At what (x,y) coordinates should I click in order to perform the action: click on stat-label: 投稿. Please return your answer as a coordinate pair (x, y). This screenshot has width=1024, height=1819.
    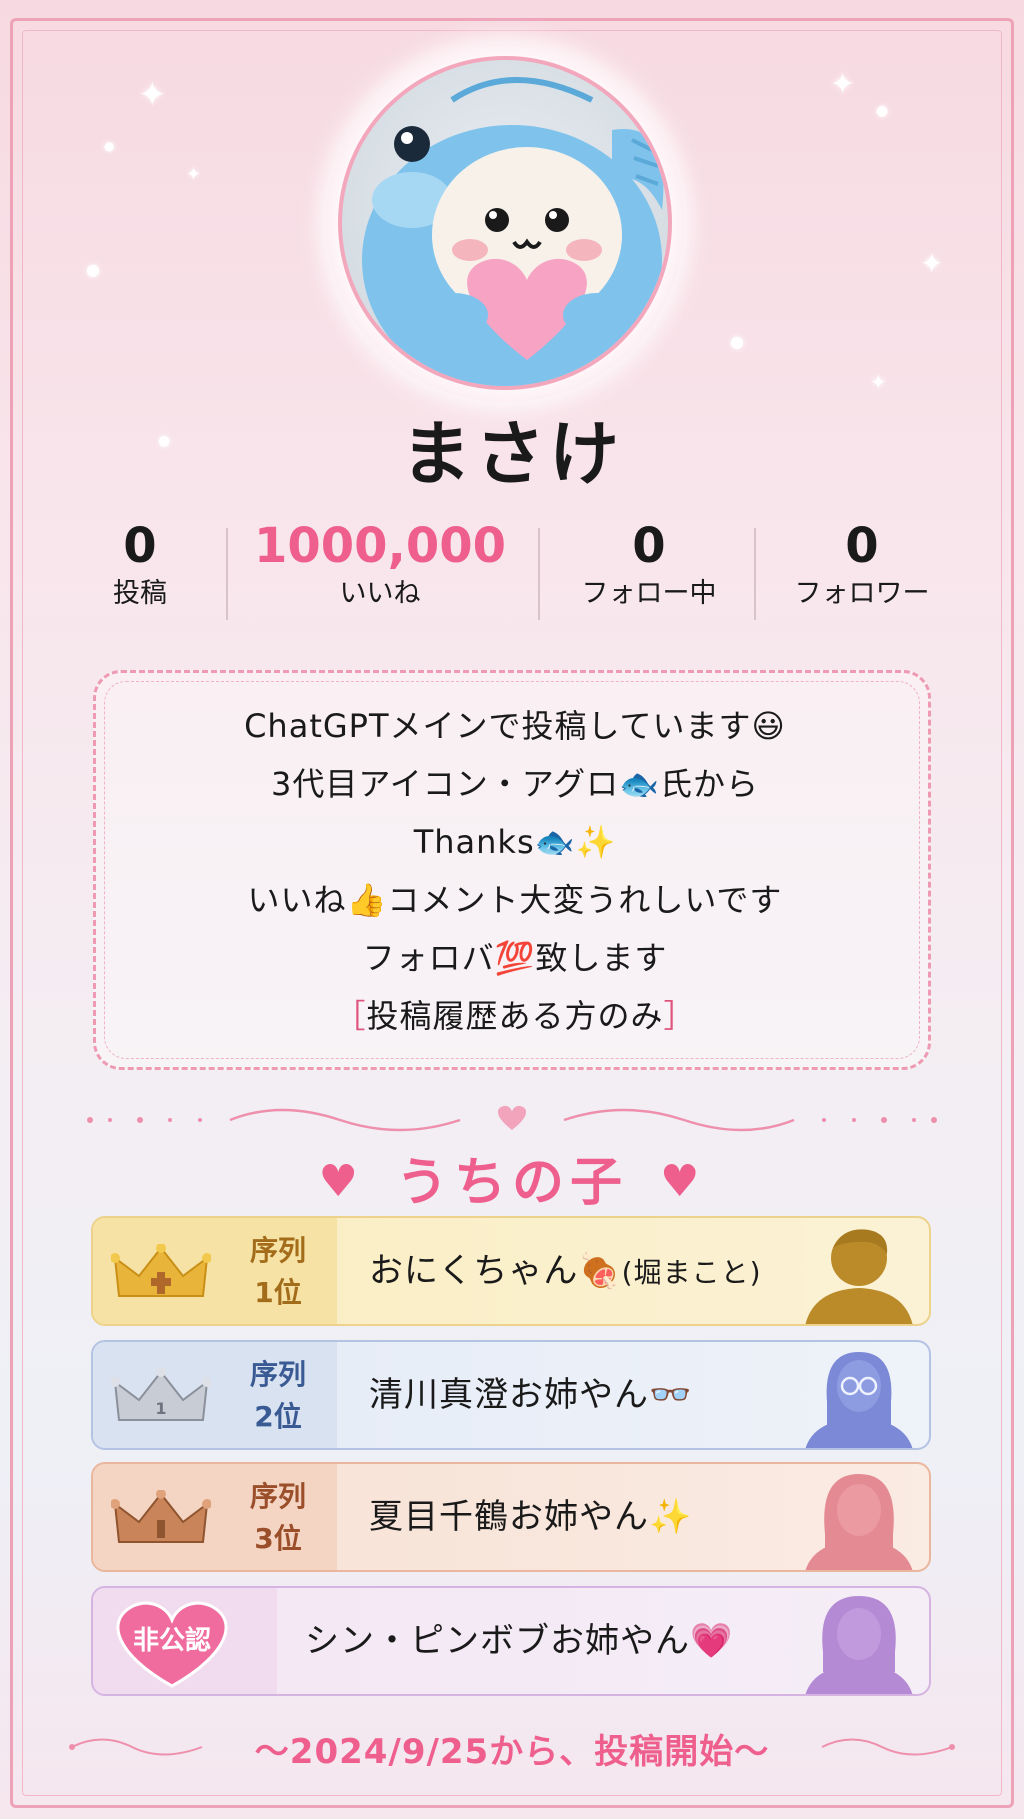
    Looking at the image, I should click on (140, 593).